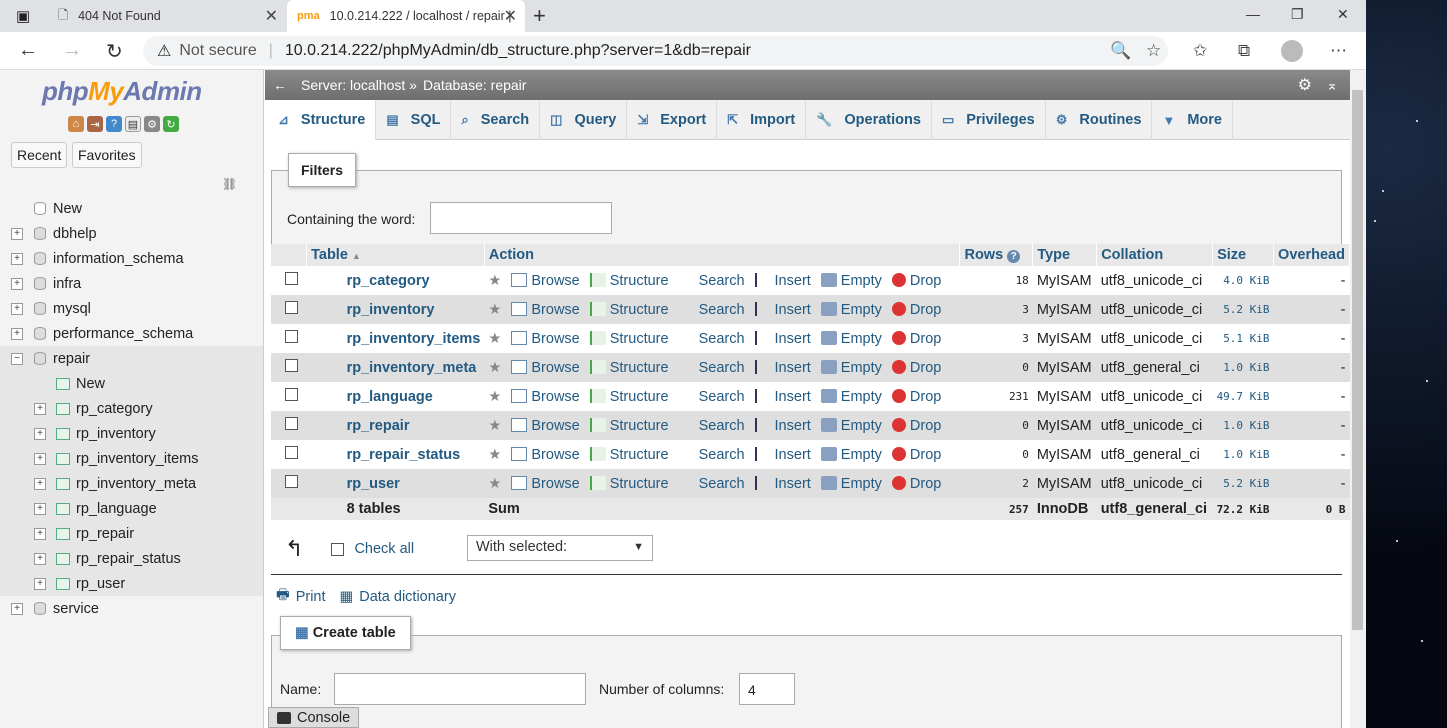 The image size is (1447, 728). What do you see at coordinates (475, 85) in the screenshot?
I see `breadcrumb-database: Database: repair` at bounding box center [475, 85].